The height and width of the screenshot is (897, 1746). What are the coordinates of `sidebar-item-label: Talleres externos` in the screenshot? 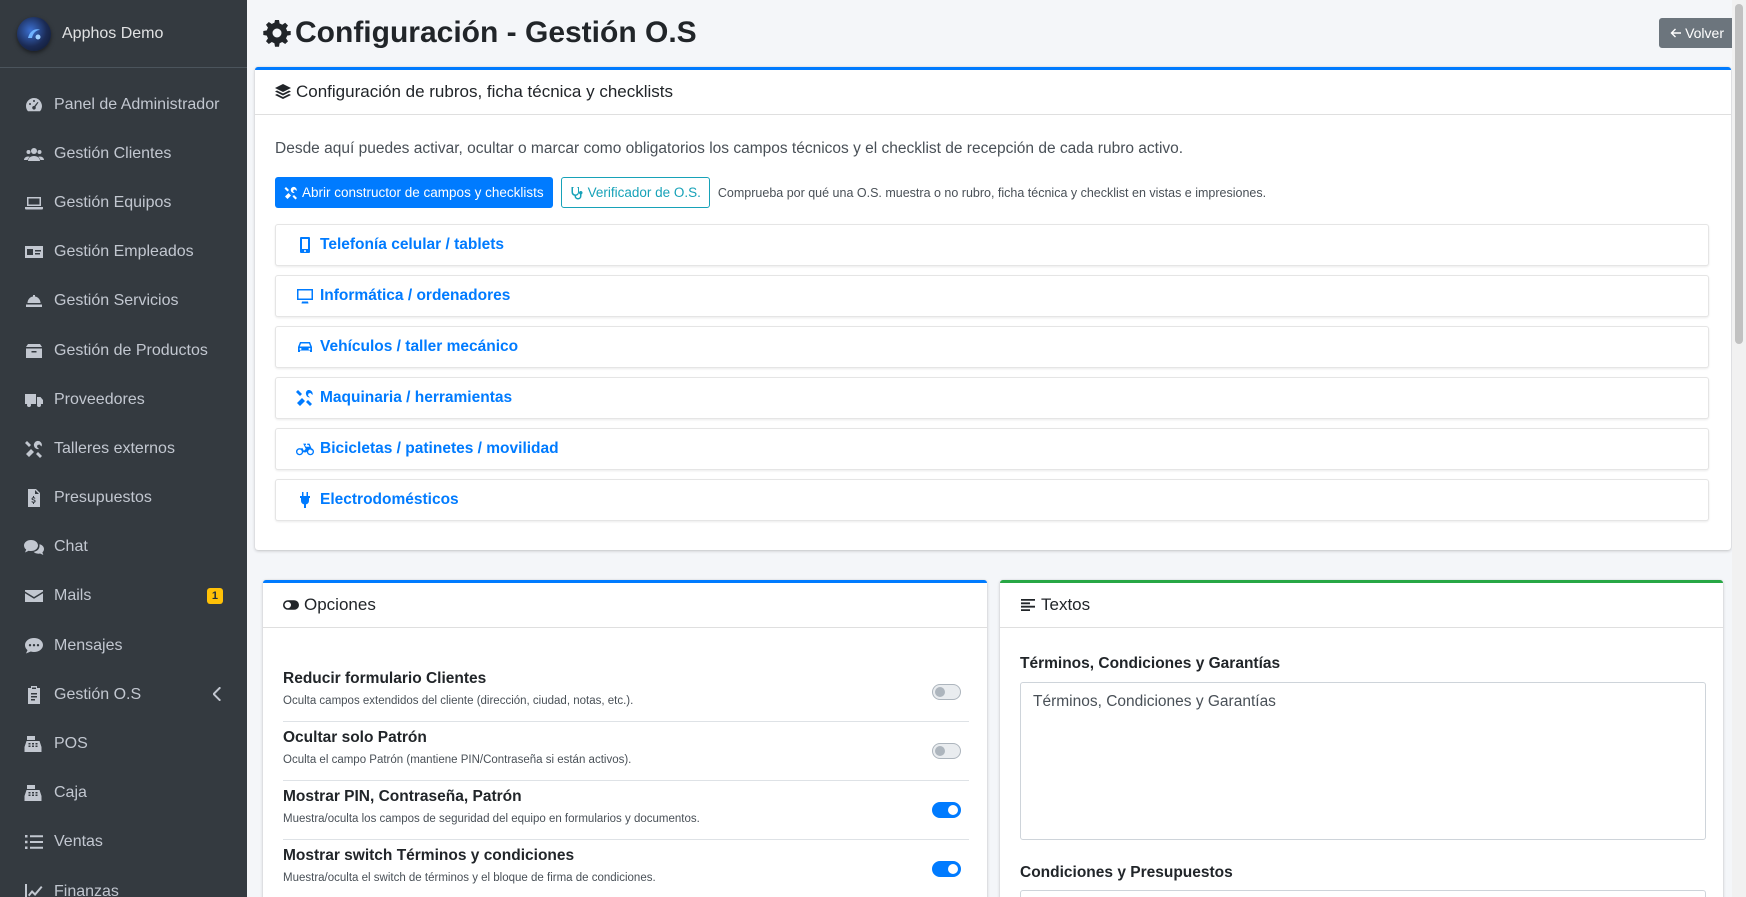 It's located at (114, 448).